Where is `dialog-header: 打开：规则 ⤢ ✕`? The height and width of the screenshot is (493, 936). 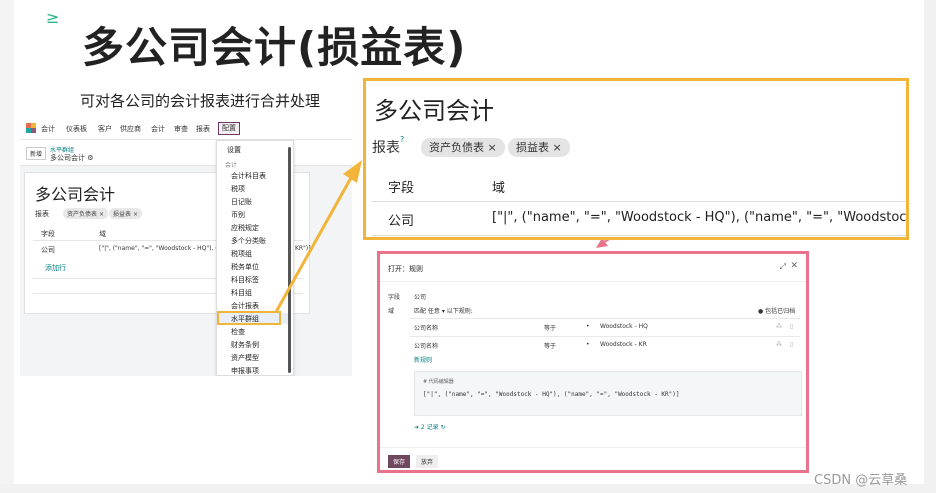 dialog-header: 打开：规则 ⤢ ✕ is located at coordinates (593, 268).